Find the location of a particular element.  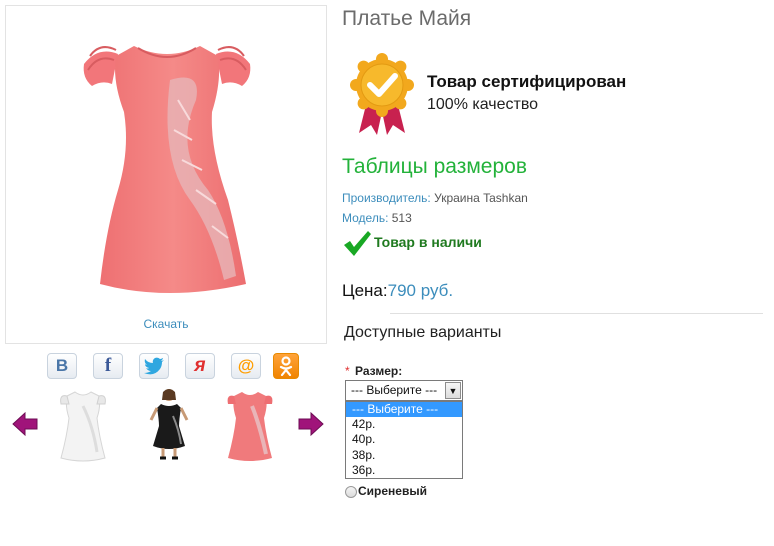

size-label-text: Размер: is located at coordinates (379, 371).